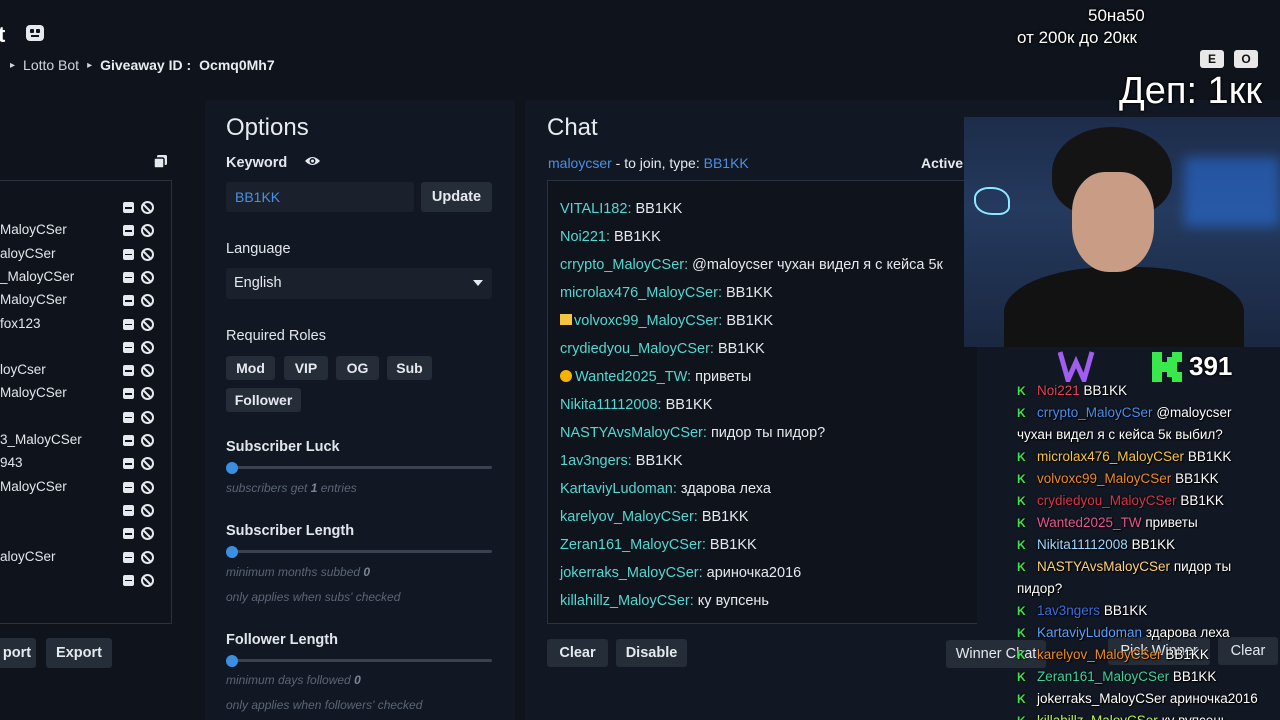 The image size is (1280, 720). Describe the element at coordinates (1124, 566) in the screenshot. I see `overlay-chat-message: K NASTYAvsMaloyCSer пидор ты` at that location.